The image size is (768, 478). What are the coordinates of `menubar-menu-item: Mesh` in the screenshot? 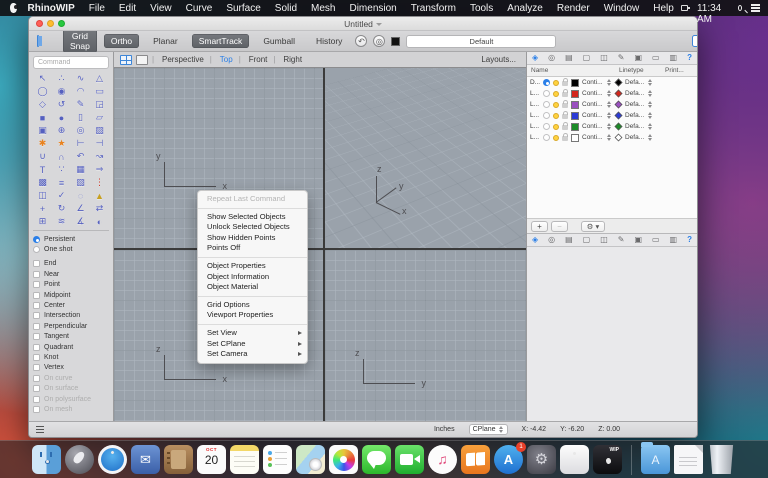 It's located at (323, 8).